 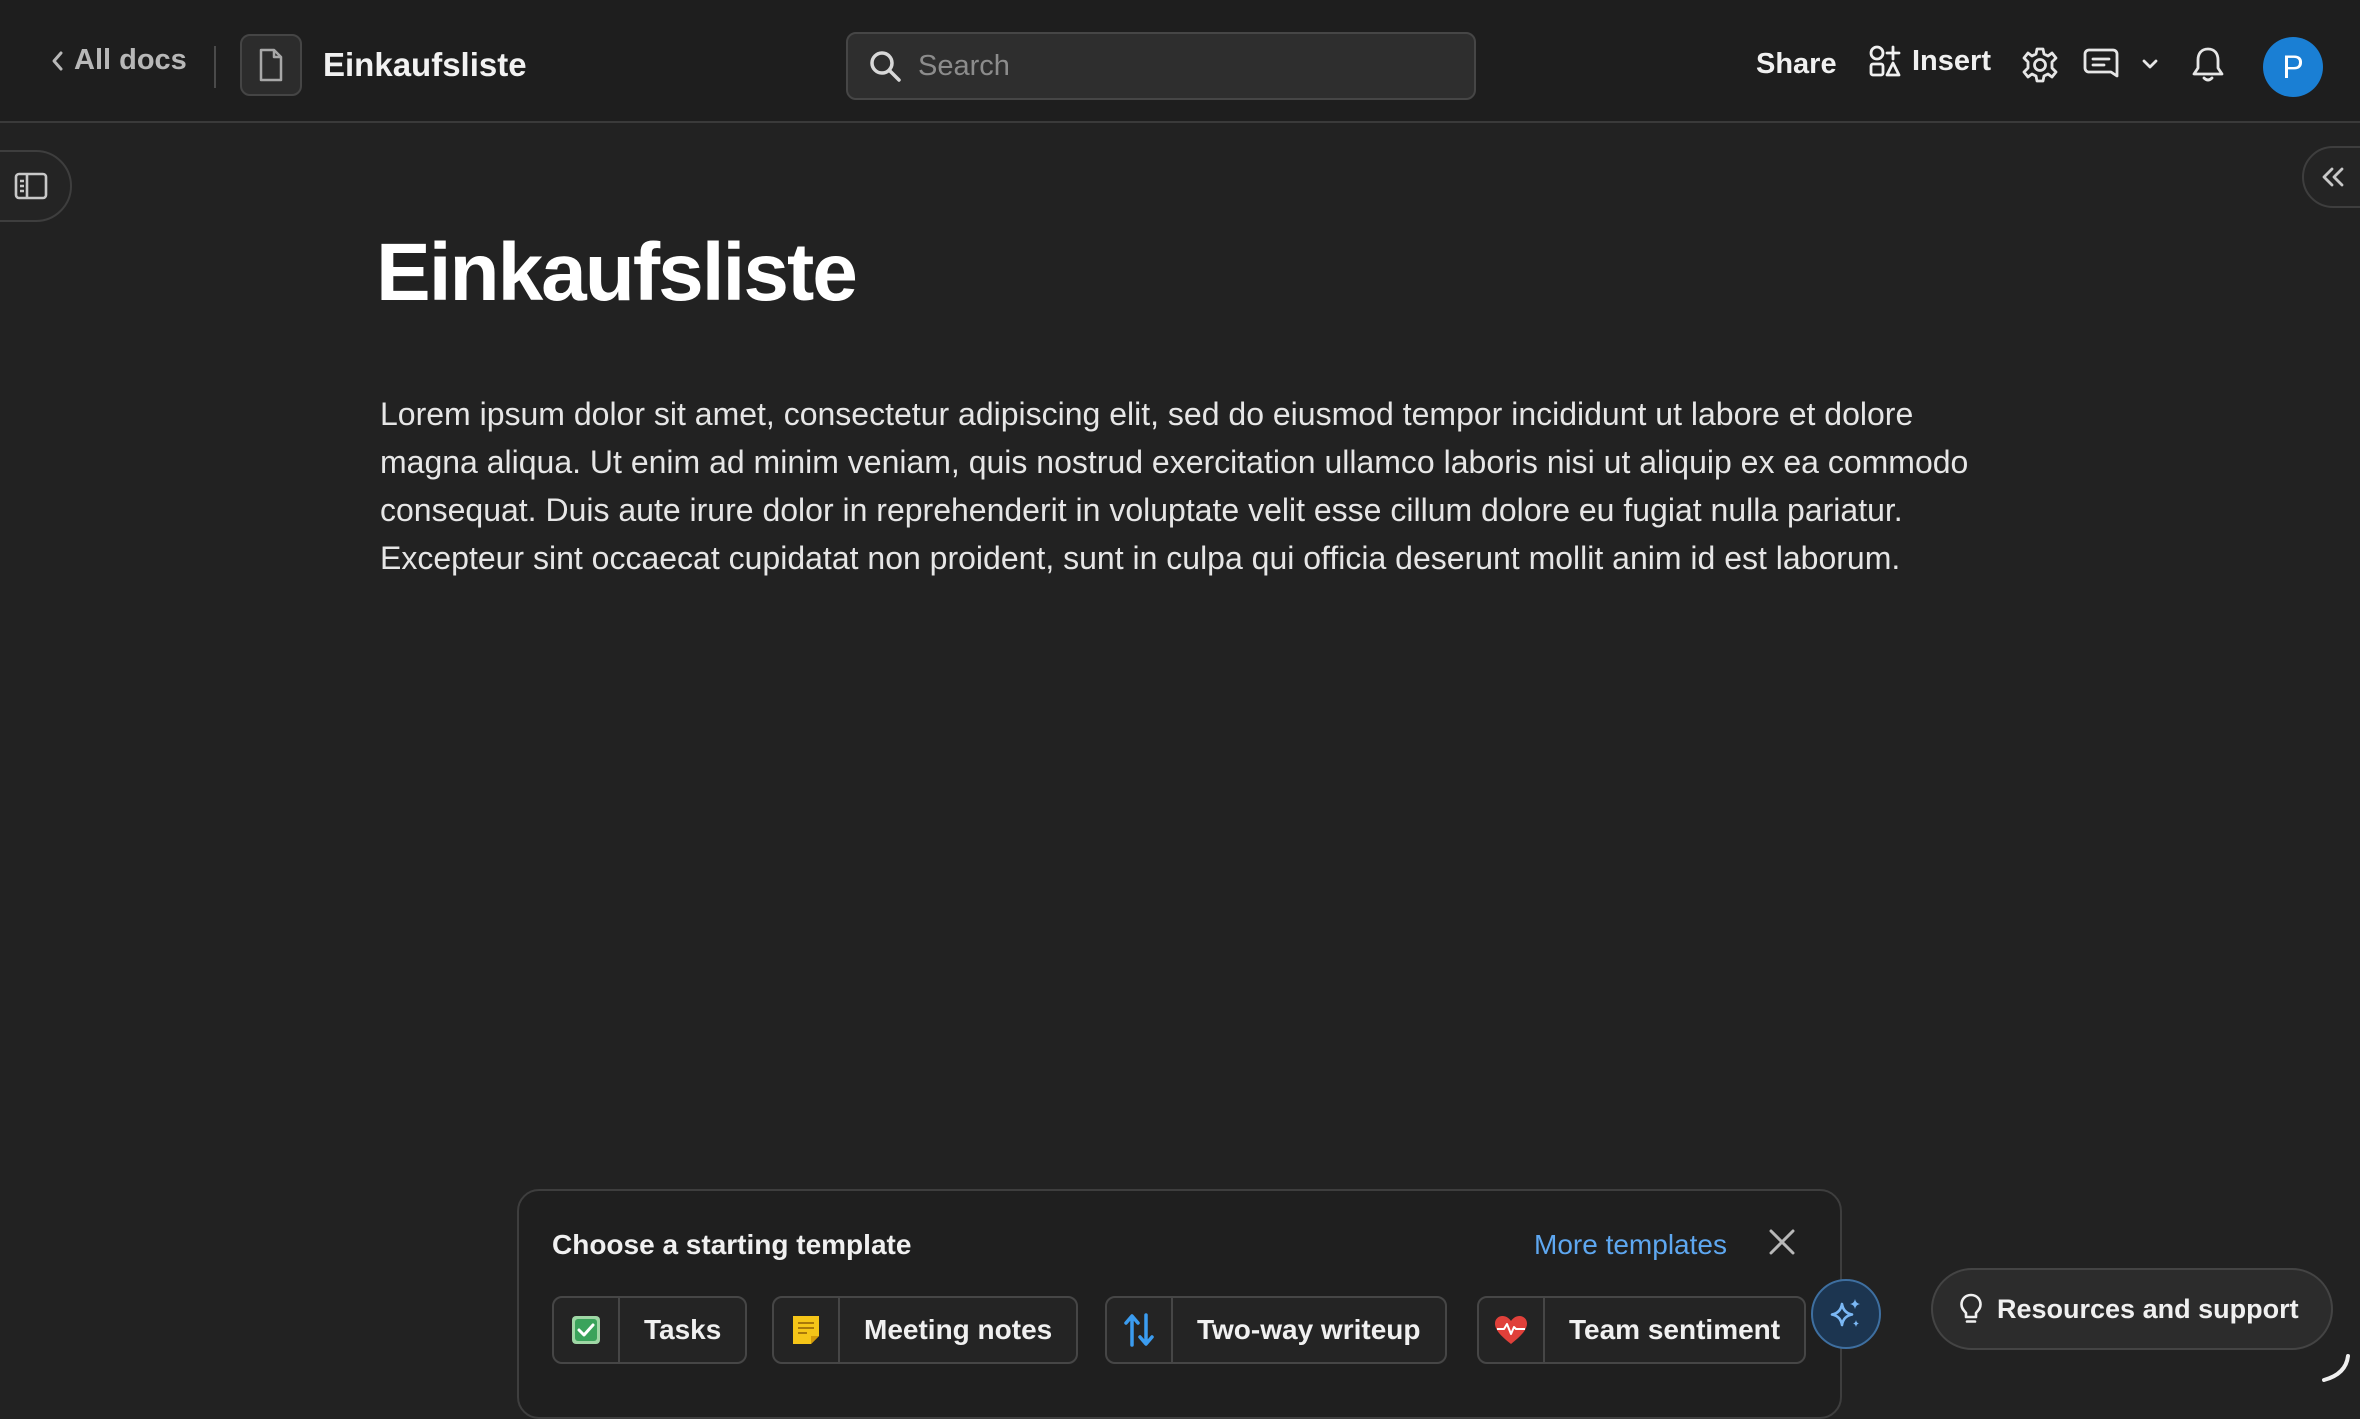 I want to click on heart-pulse-icon, so click(x=1511, y=1330).